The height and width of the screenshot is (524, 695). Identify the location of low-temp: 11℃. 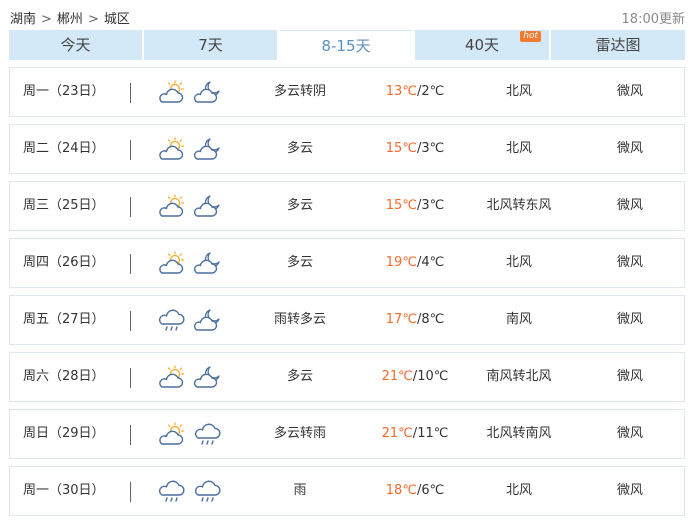
(433, 433).